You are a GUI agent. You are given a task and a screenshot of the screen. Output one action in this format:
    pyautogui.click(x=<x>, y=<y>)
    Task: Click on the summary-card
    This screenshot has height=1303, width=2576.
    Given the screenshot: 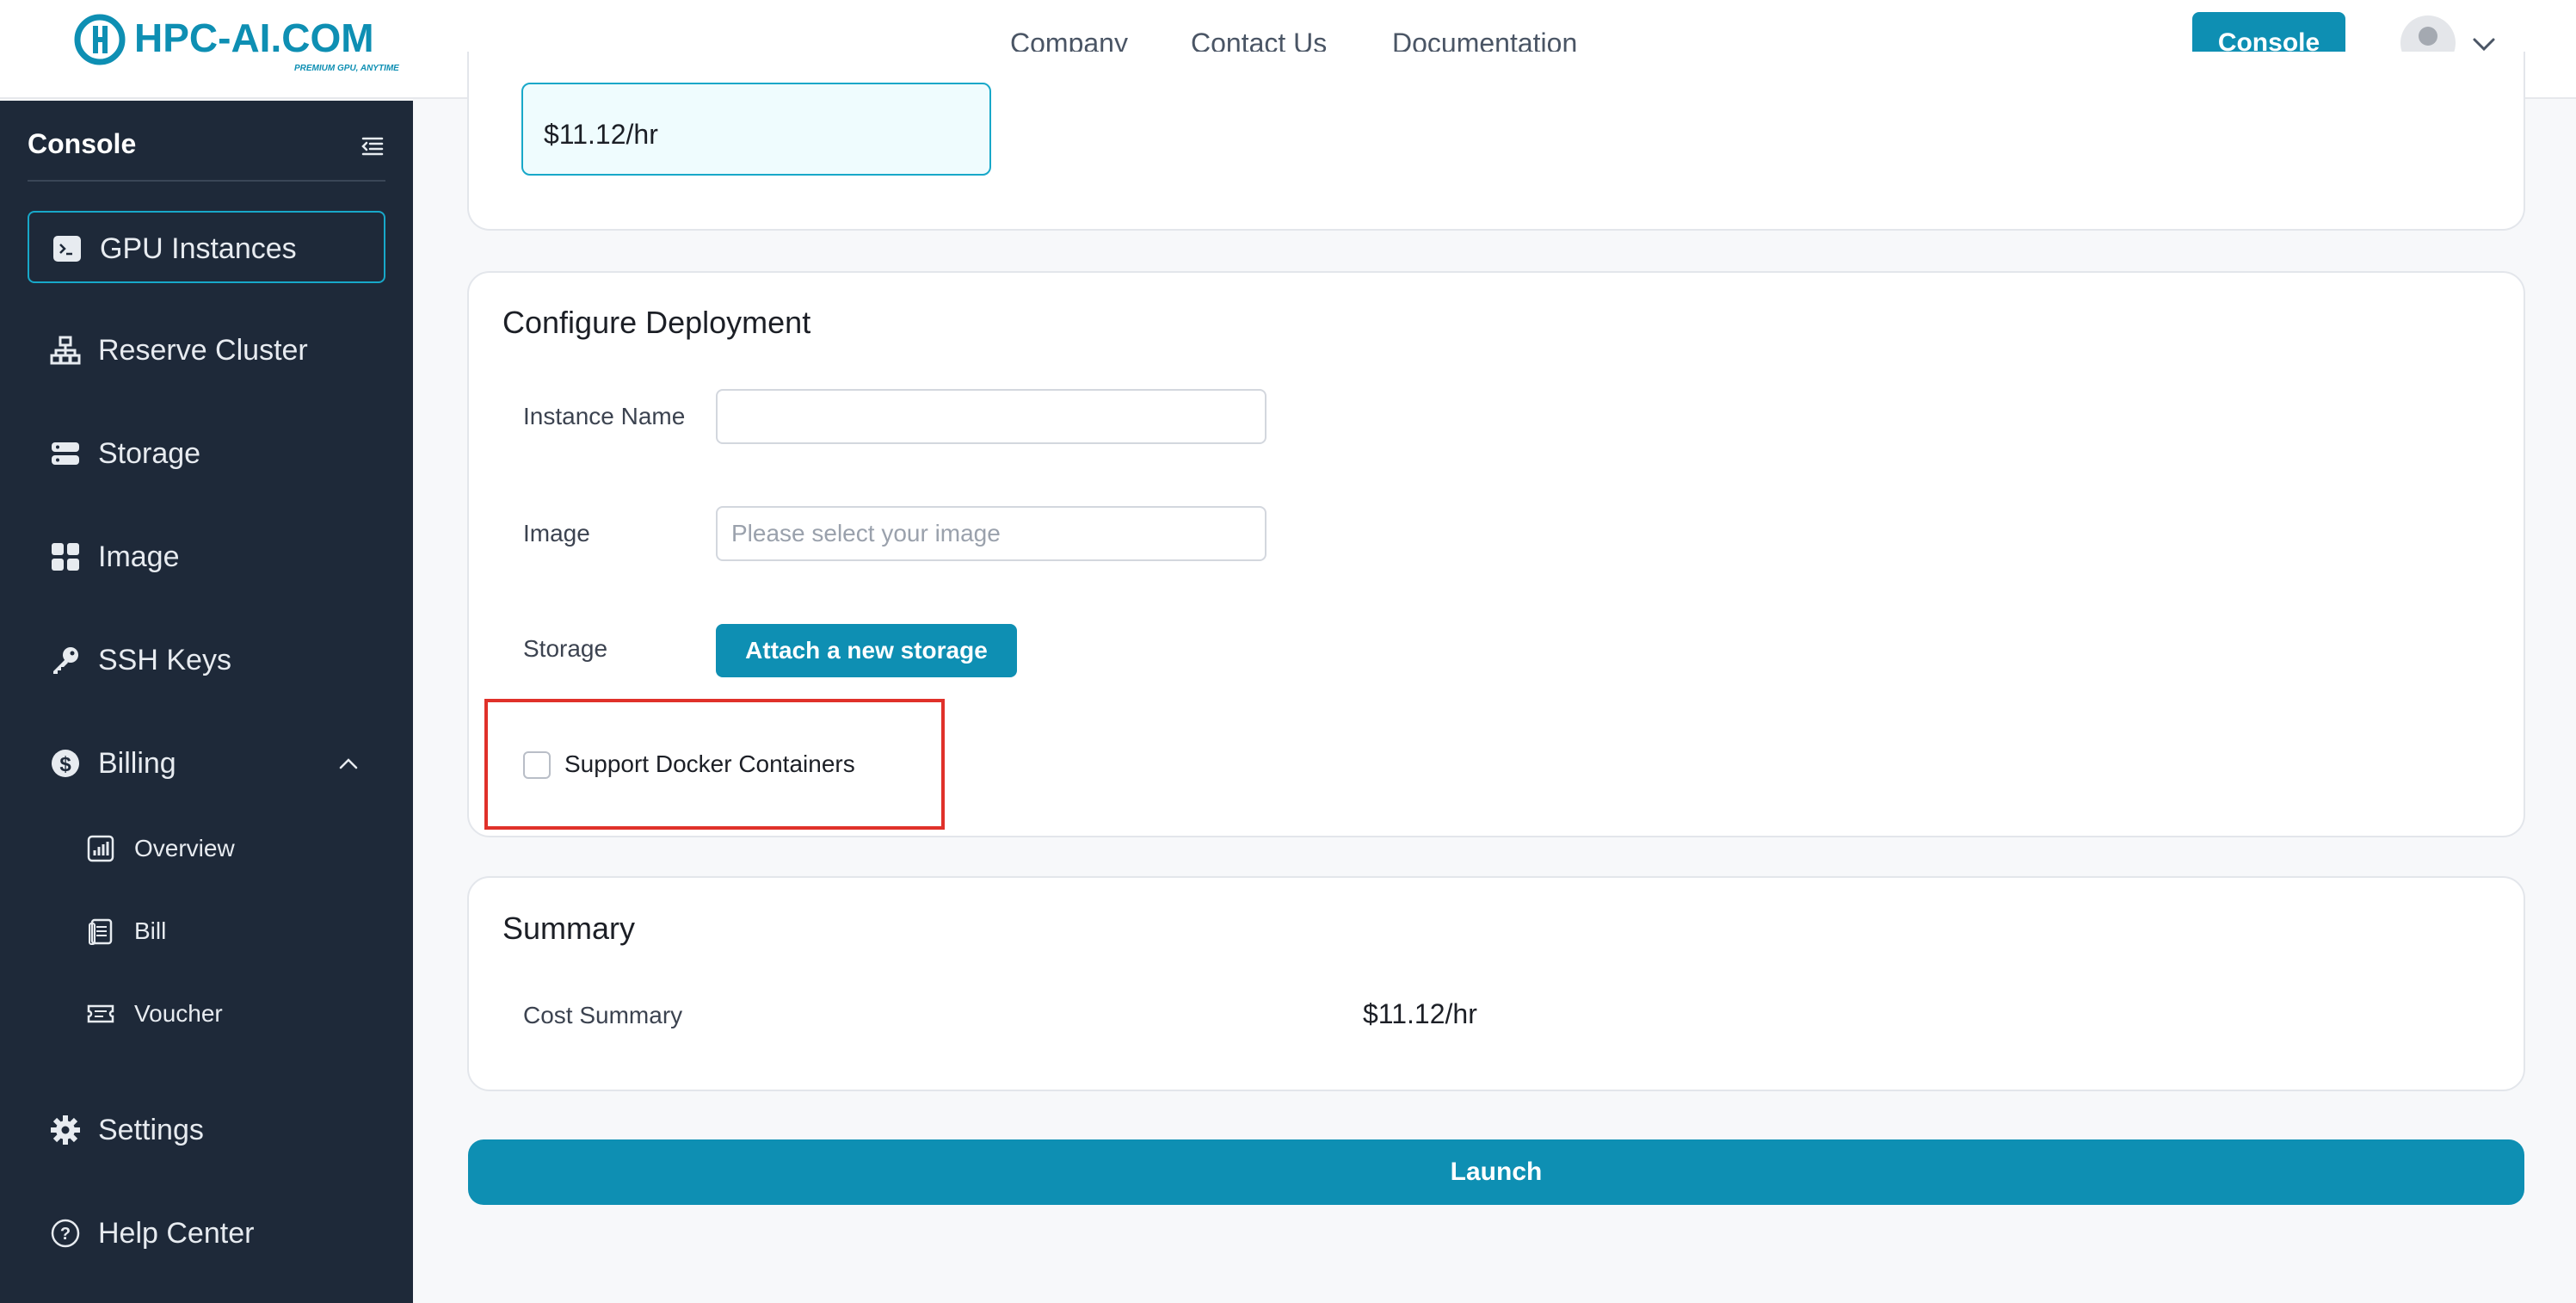 What is the action you would take?
    pyautogui.click(x=1496, y=983)
    